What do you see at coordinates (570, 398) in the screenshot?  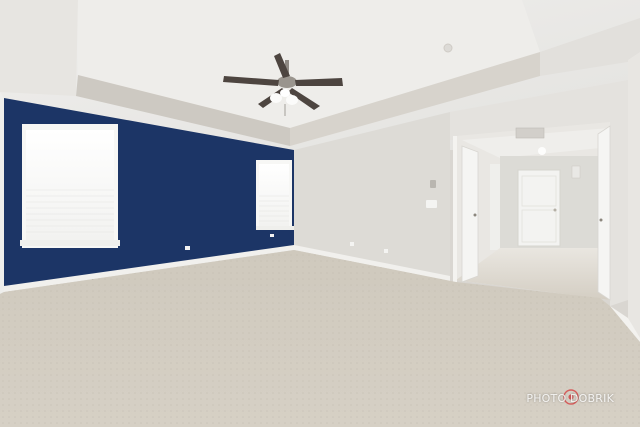 I see `watermark-text: PHOTO DOBRIK` at bounding box center [570, 398].